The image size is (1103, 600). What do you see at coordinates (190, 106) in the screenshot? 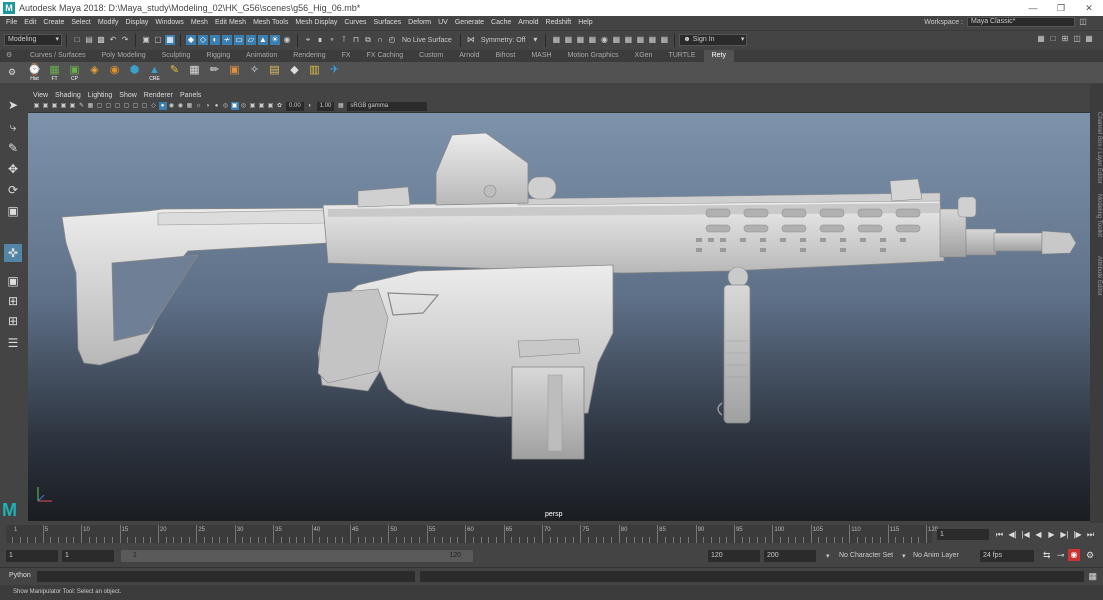
I see `textured-icon: ▦` at bounding box center [190, 106].